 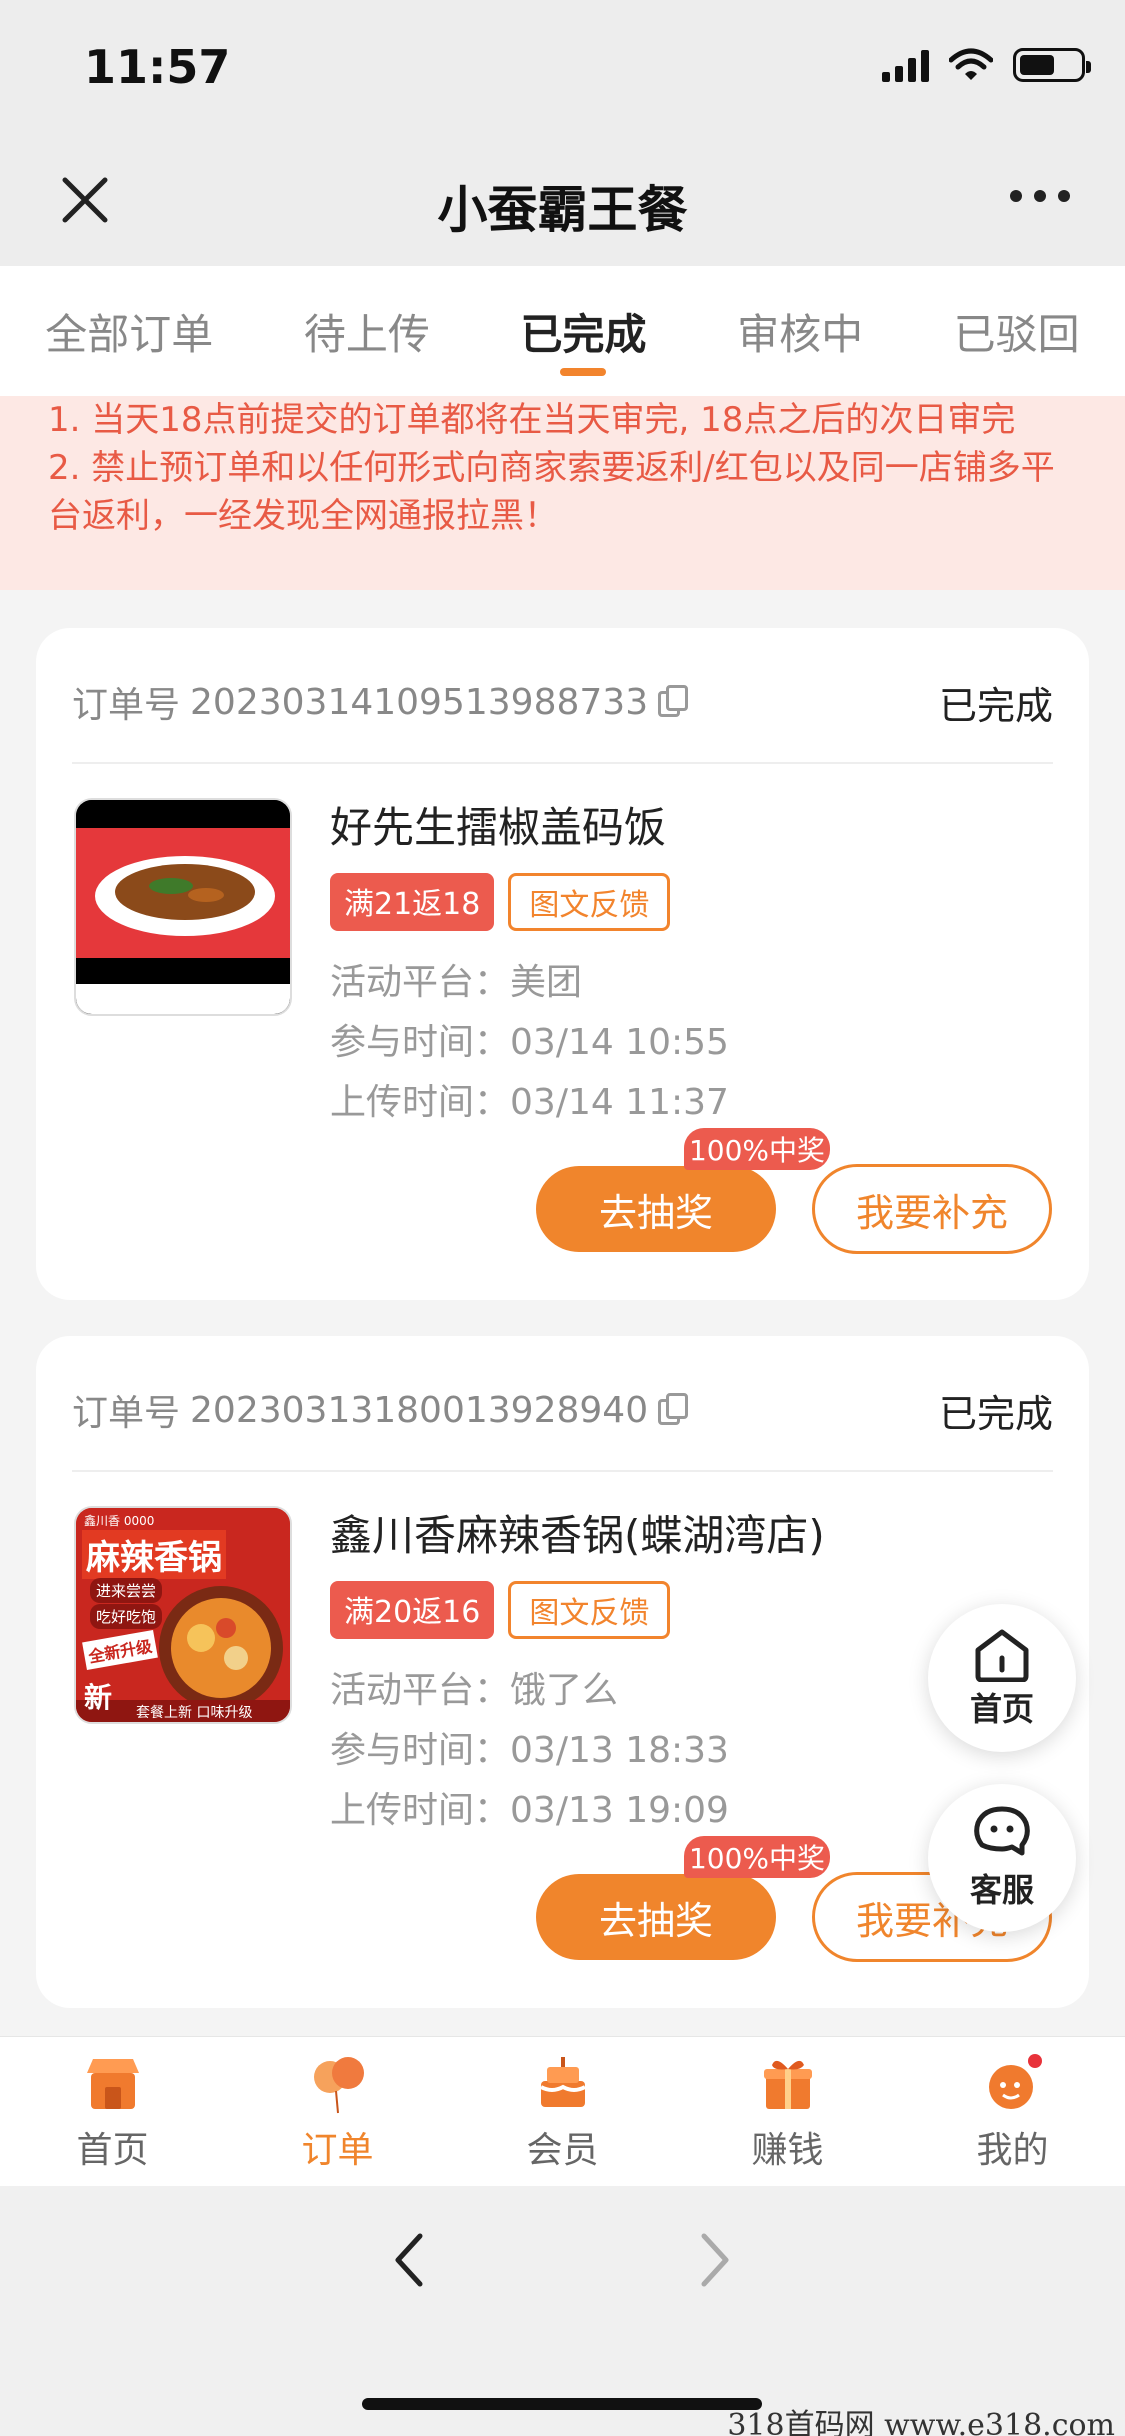 What do you see at coordinates (932, 1209) in the screenshot?
I see `supplement-button: 我要补充` at bounding box center [932, 1209].